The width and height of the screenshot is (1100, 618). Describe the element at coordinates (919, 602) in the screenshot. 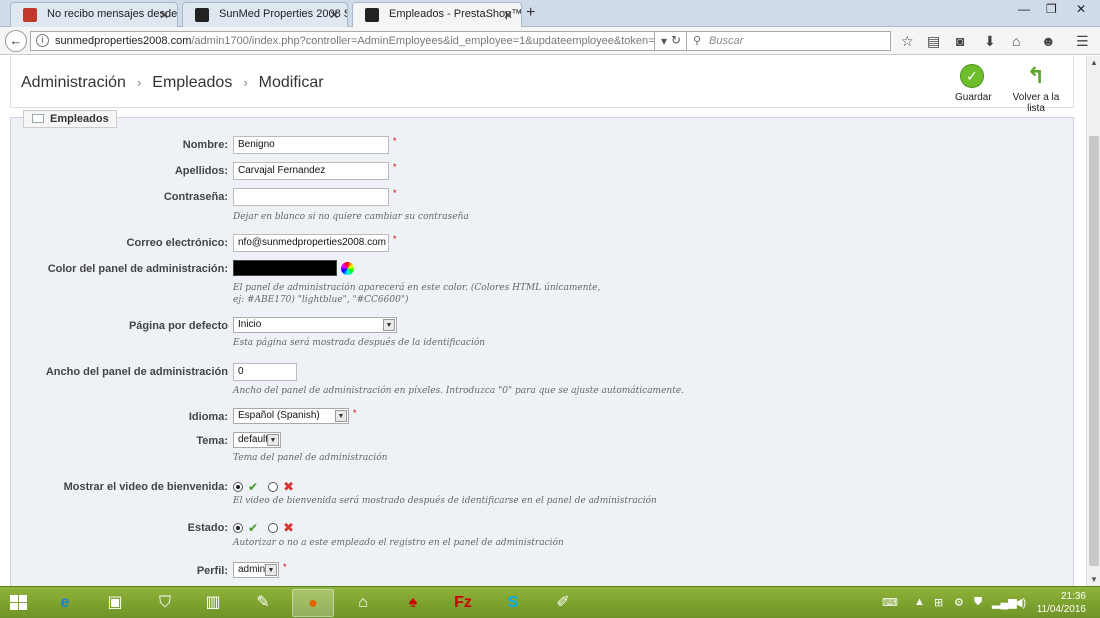

I see `tray-chevron-icon: ▲` at that location.